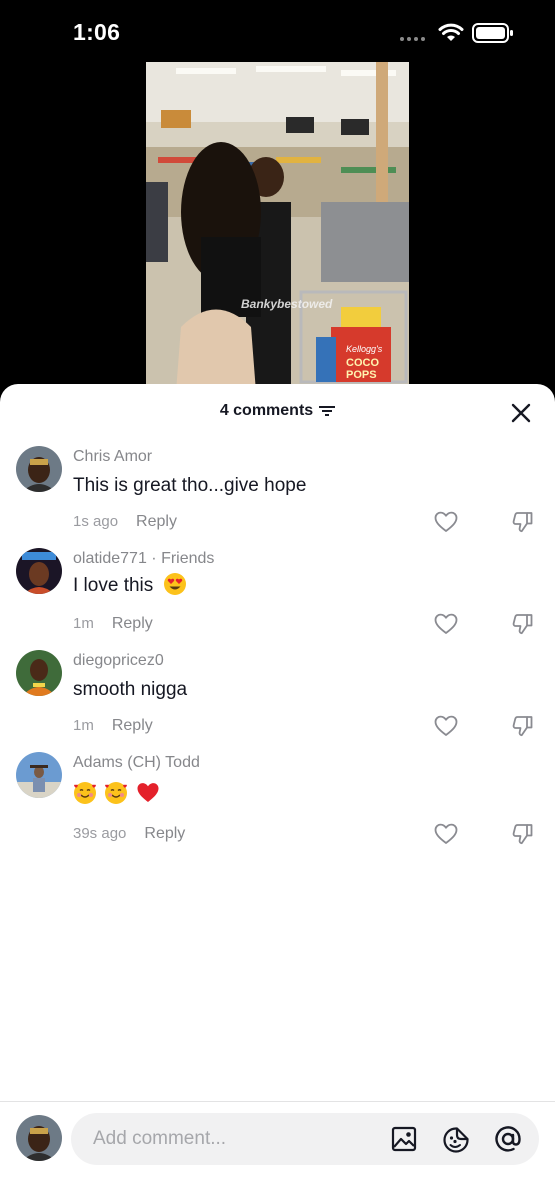 The width and height of the screenshot is (555, 1200). Describe the element at coordinates (456, 1140) in the screenshot. I see `sticker-icon` at that location.